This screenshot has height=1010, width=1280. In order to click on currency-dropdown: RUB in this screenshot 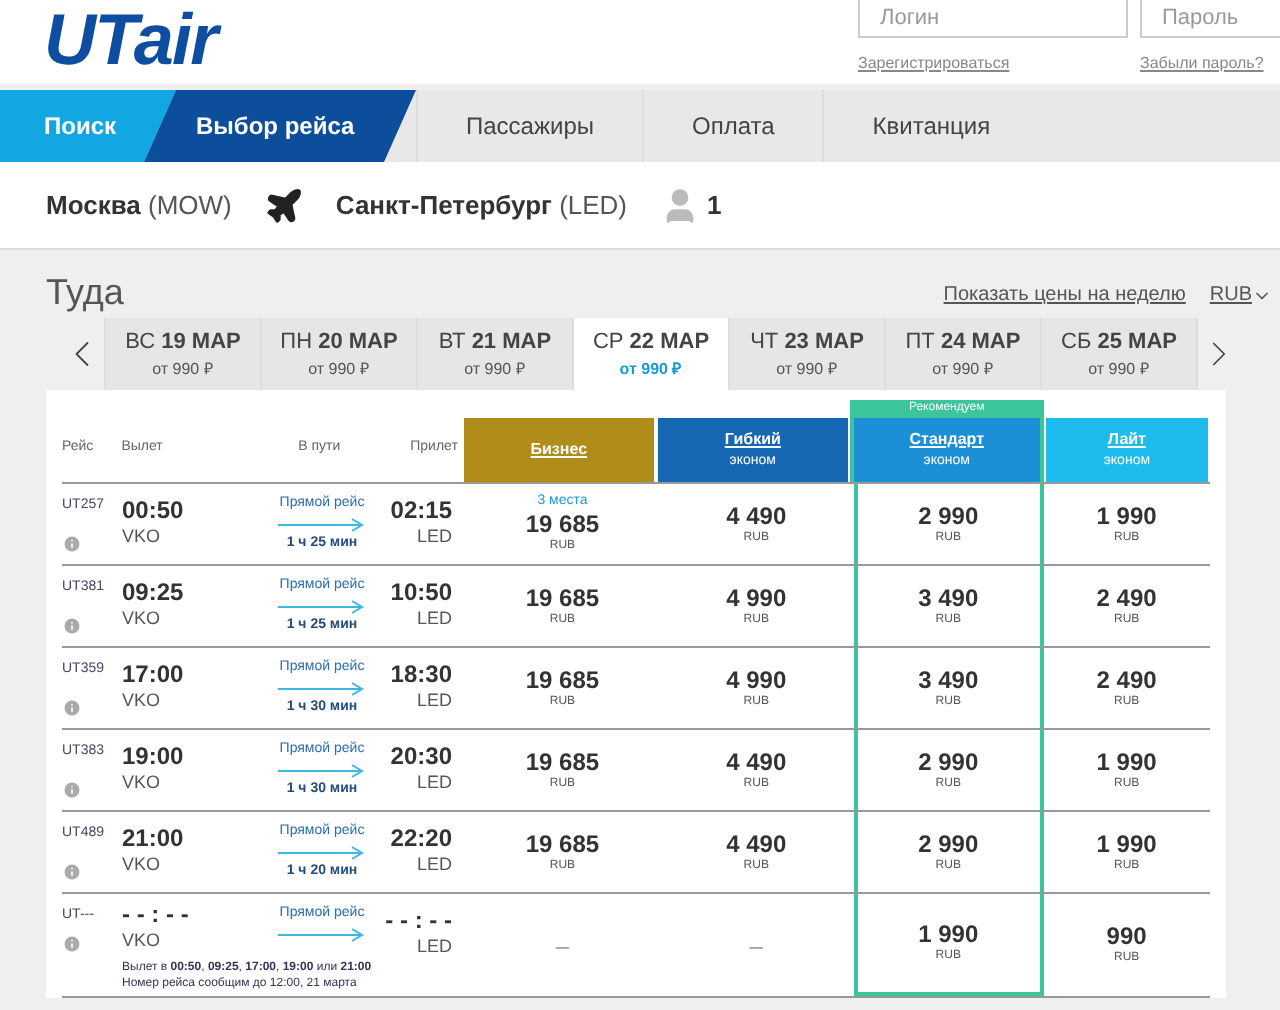, I will do `click(1240, 295)`.